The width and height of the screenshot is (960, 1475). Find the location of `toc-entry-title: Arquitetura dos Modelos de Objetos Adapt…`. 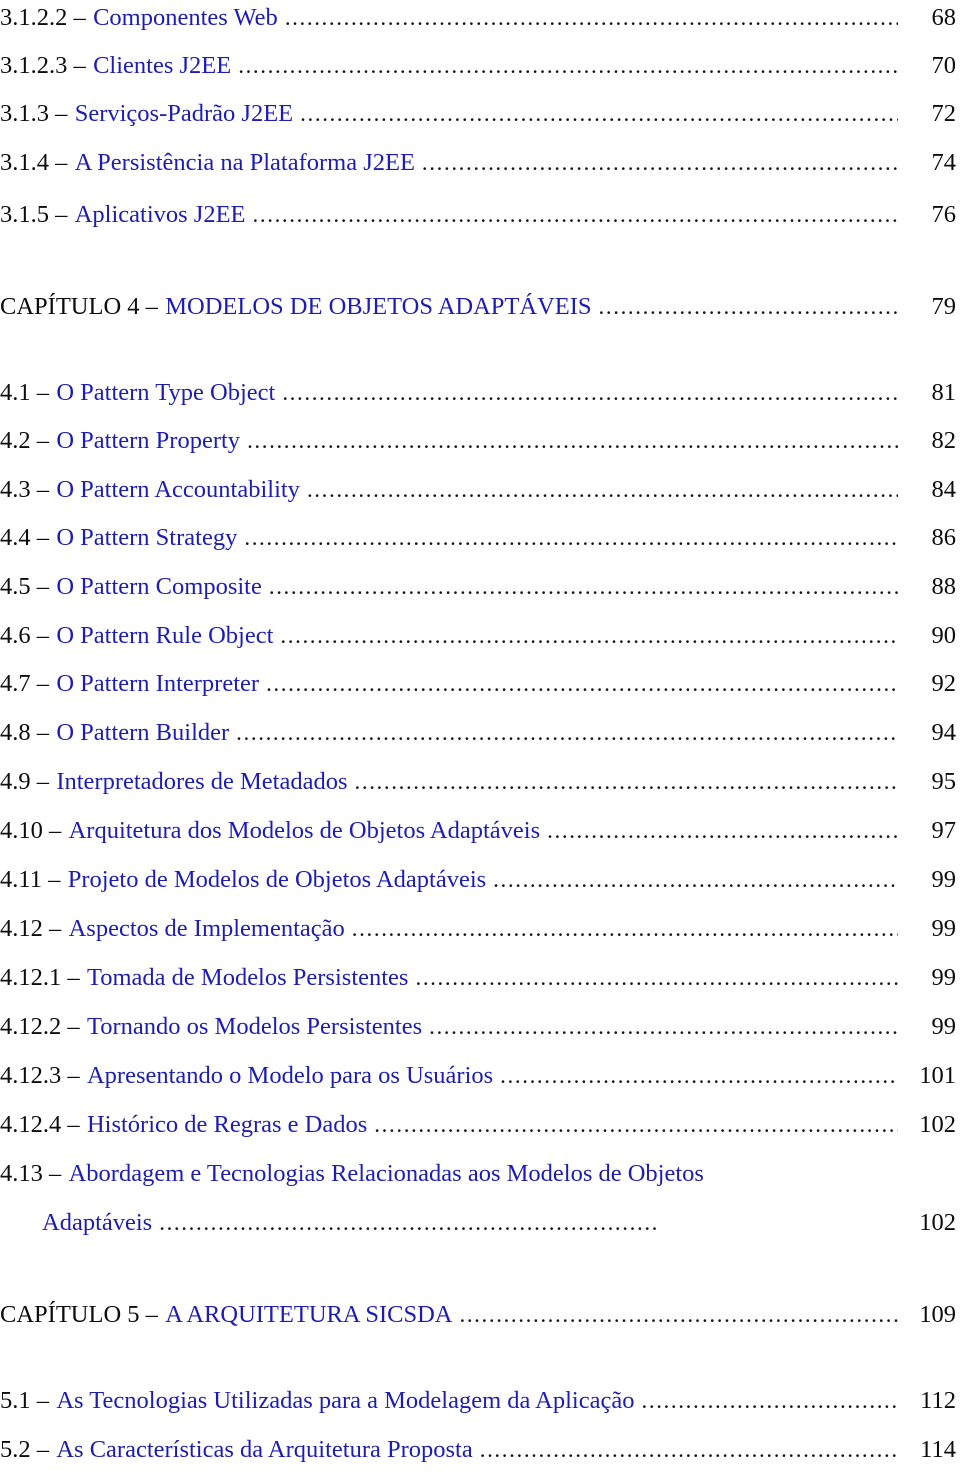

toc-entry-title: Arquitetura dos Modelos de Objetos Adapt… is located at coordinates (305, 831).